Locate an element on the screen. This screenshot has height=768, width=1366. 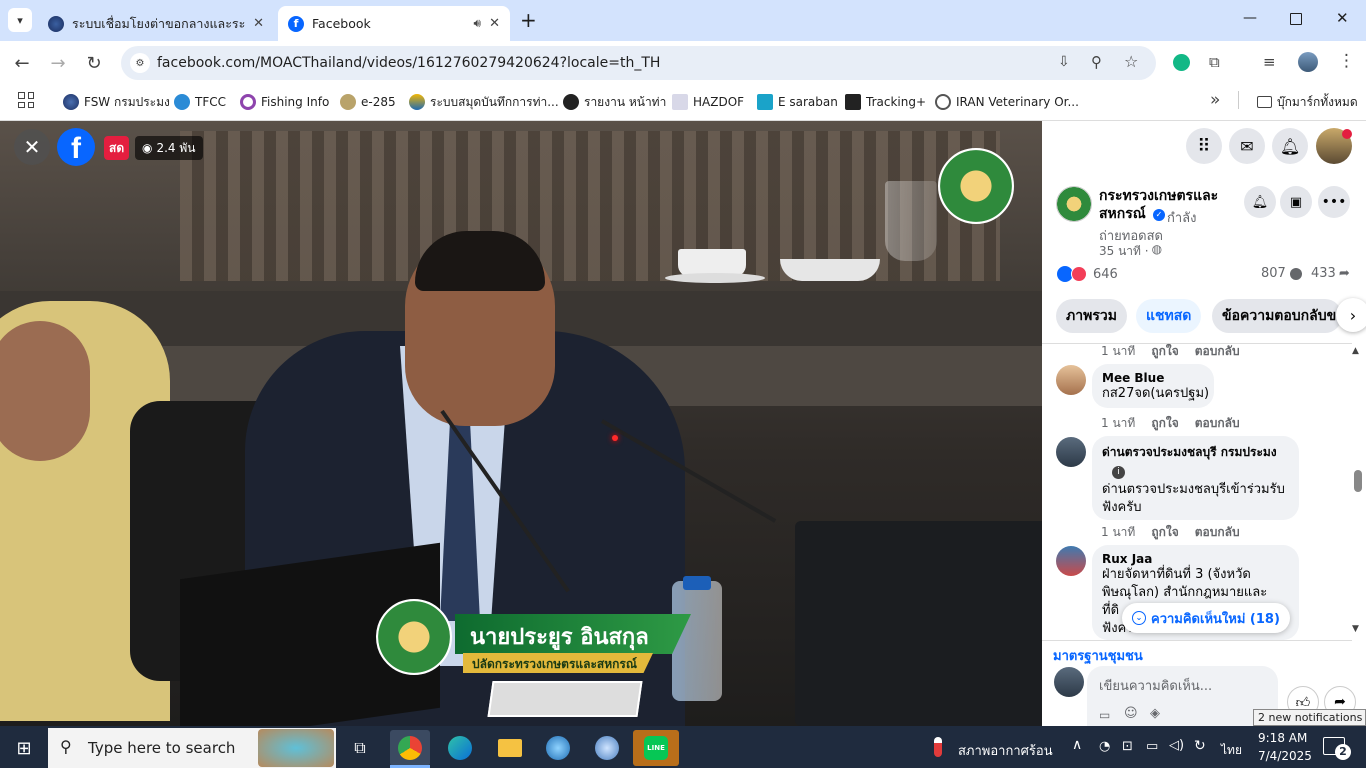
profile-avatar is located at coordinates (1308, 62).